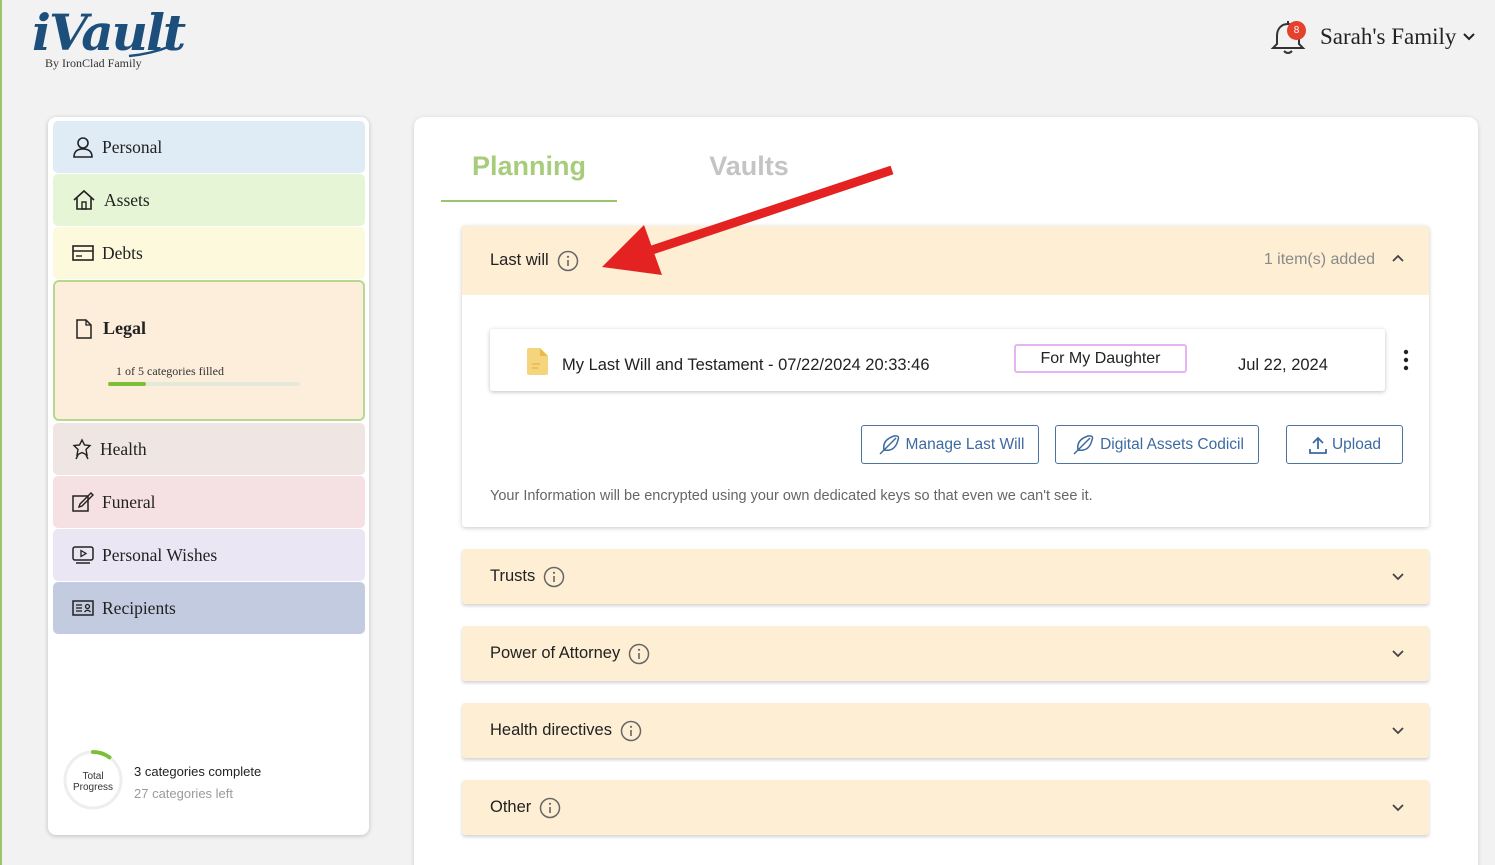  What do you see at coordinates (198, 771) in the screenshot?
I see `categories-complete: 3 categories complete` at bounding box center [198, 771].